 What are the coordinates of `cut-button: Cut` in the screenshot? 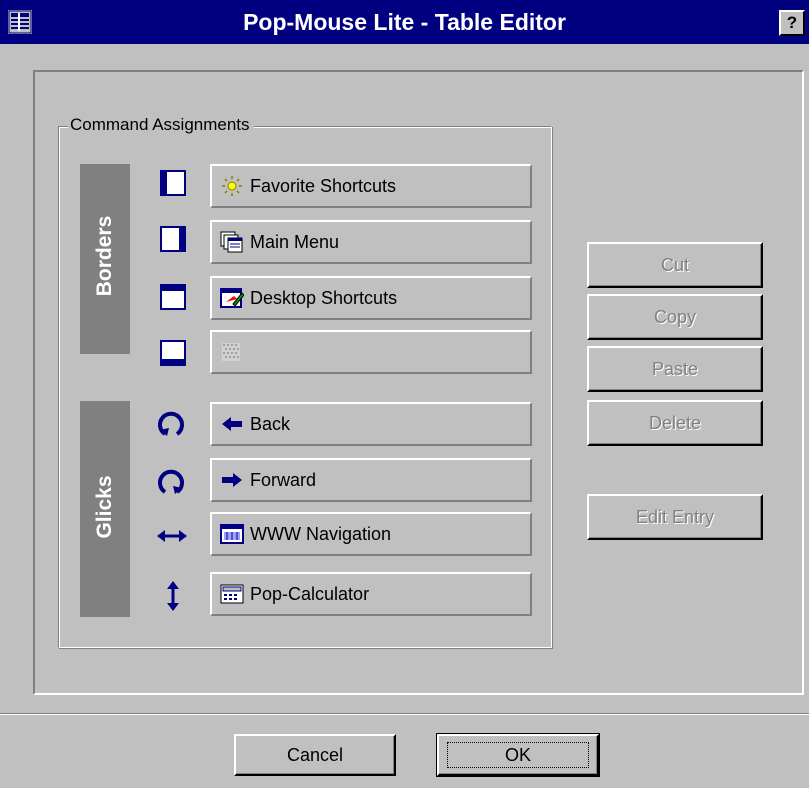 It's located at (675, 265).